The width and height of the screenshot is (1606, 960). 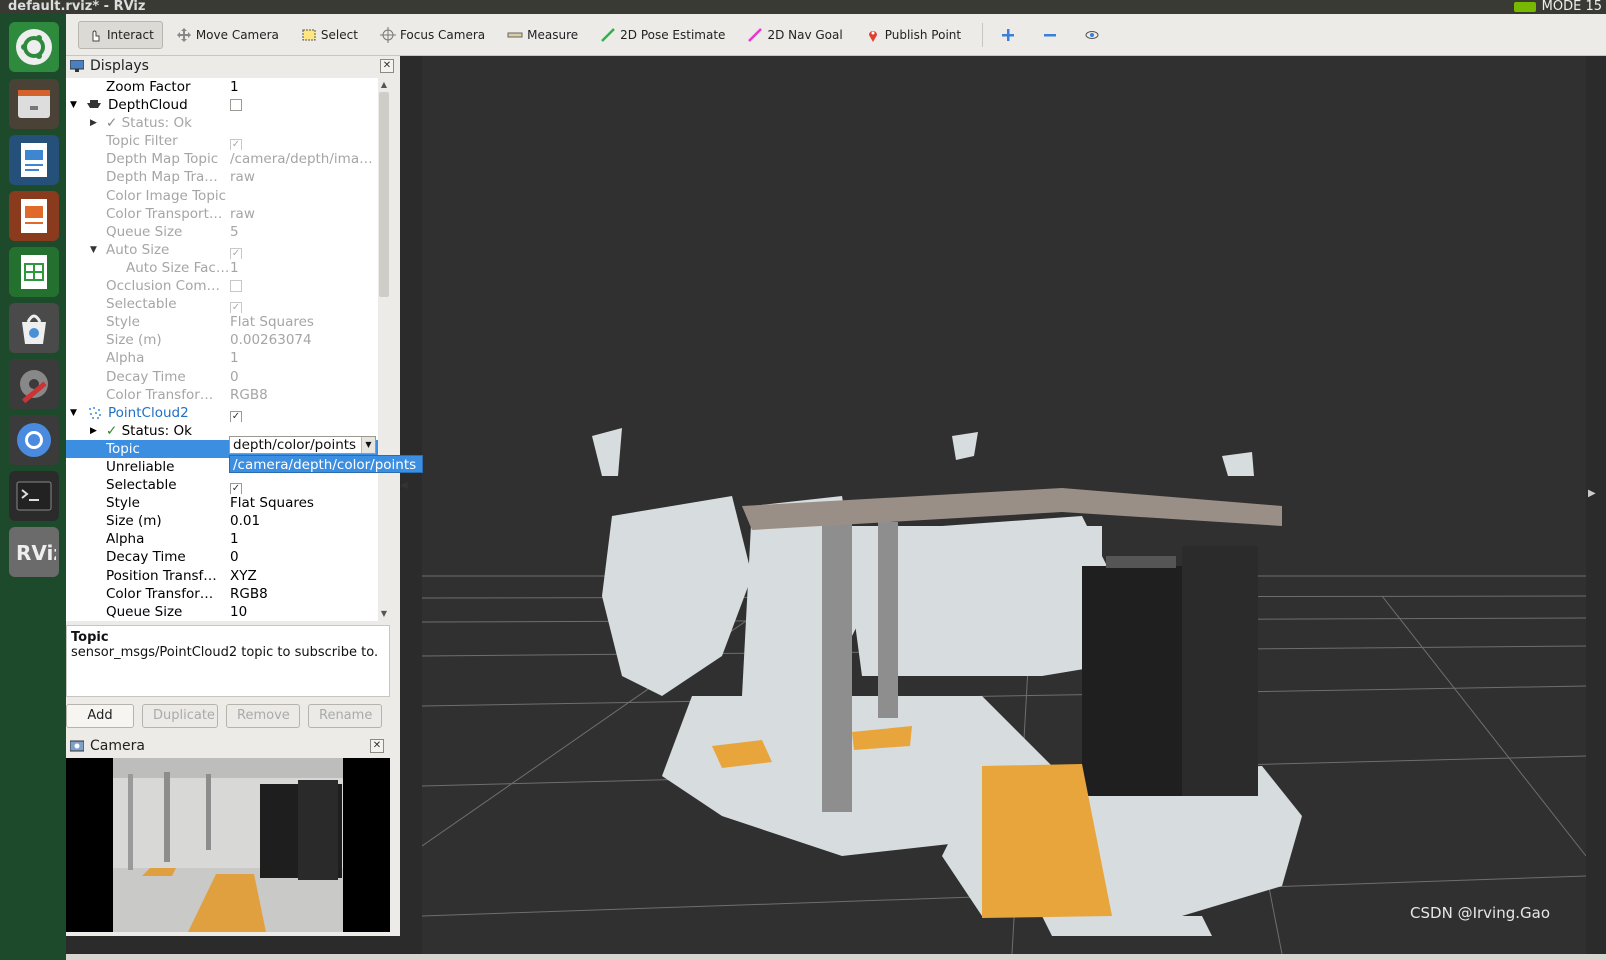 What do you see at coordinates (222, 521) in the screenshot?
I see `tree-row: Size (m) 0.01` at bounding box center [222, 521].